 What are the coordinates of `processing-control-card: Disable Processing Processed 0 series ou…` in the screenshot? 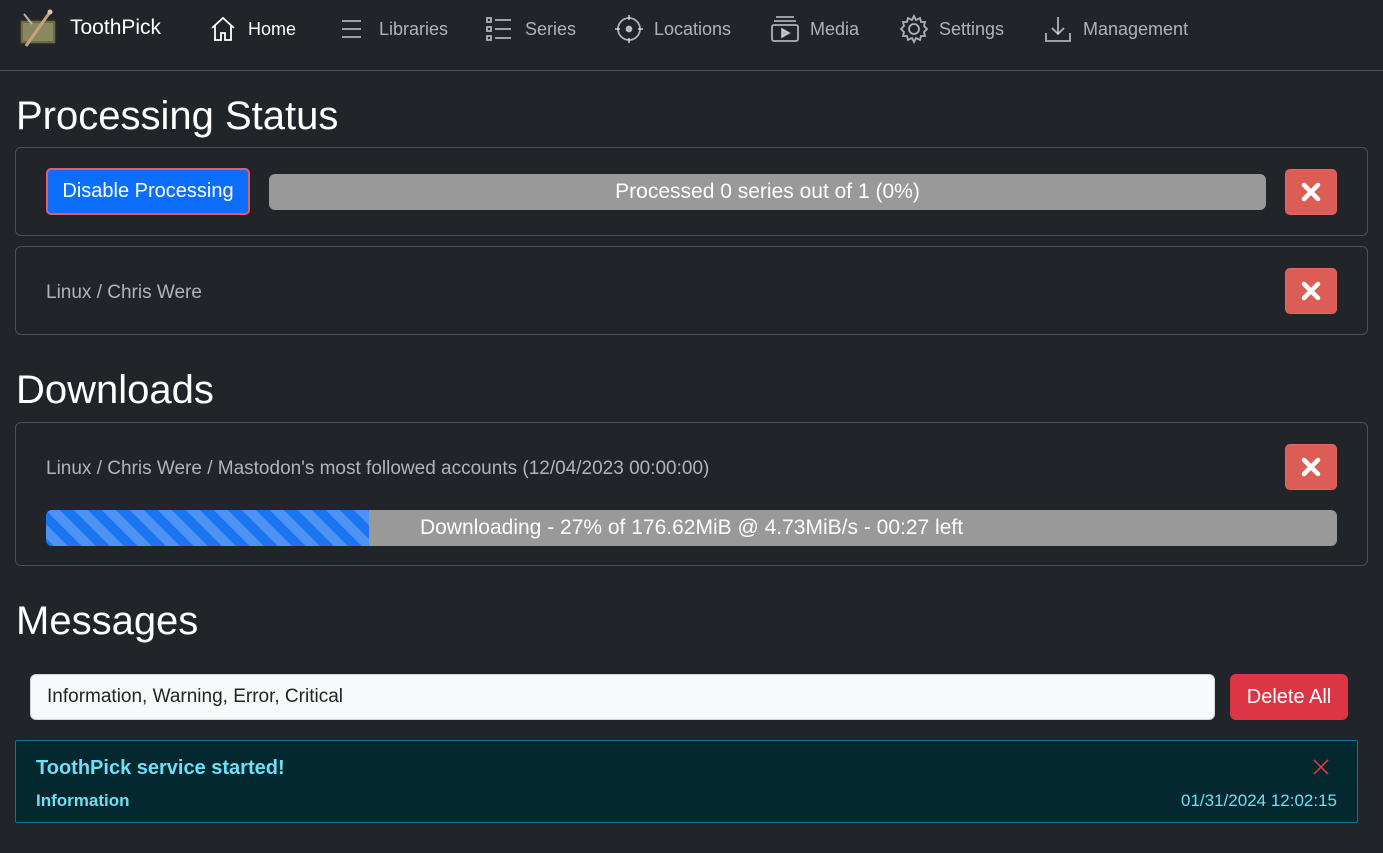 It's located at (691, 191).